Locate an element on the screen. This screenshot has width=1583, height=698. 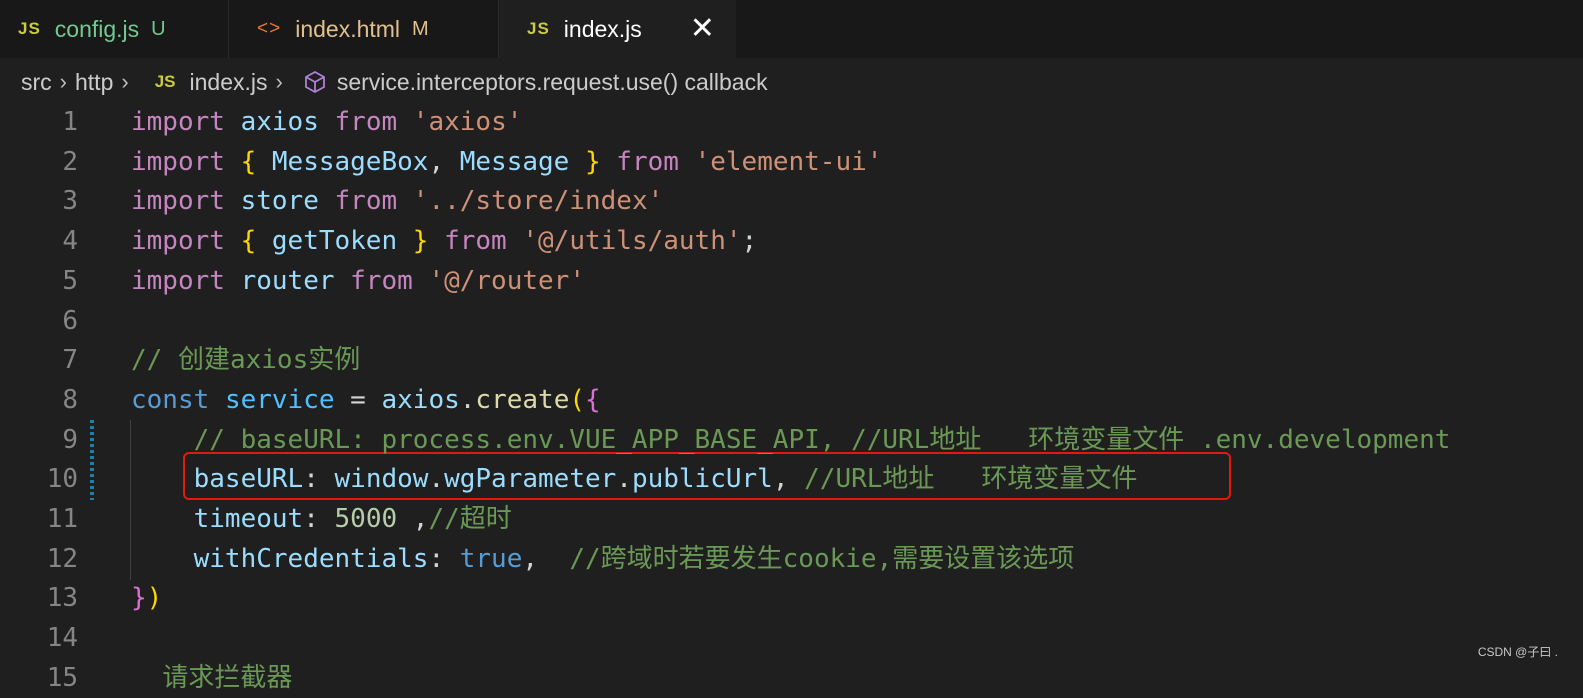
close-icon: ✕ is located at coordinates (702, 29).